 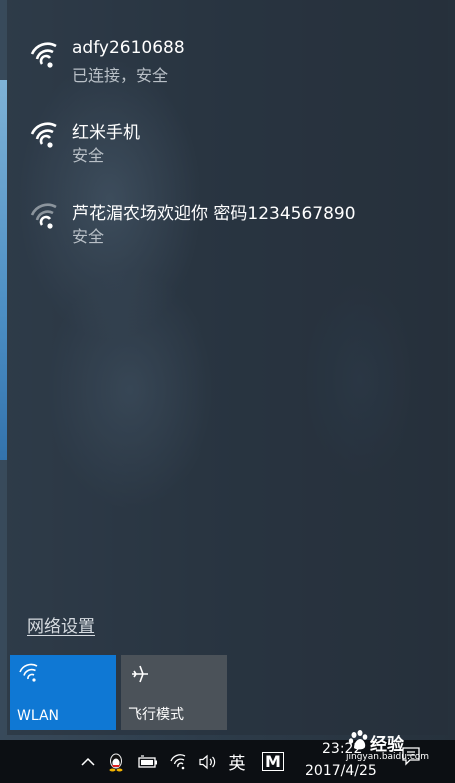 What do you see at coordinates (174, 692) in the screenshot?
I see `airplane-mode-tile: 飞行模式` at bounding box center [174, 692].